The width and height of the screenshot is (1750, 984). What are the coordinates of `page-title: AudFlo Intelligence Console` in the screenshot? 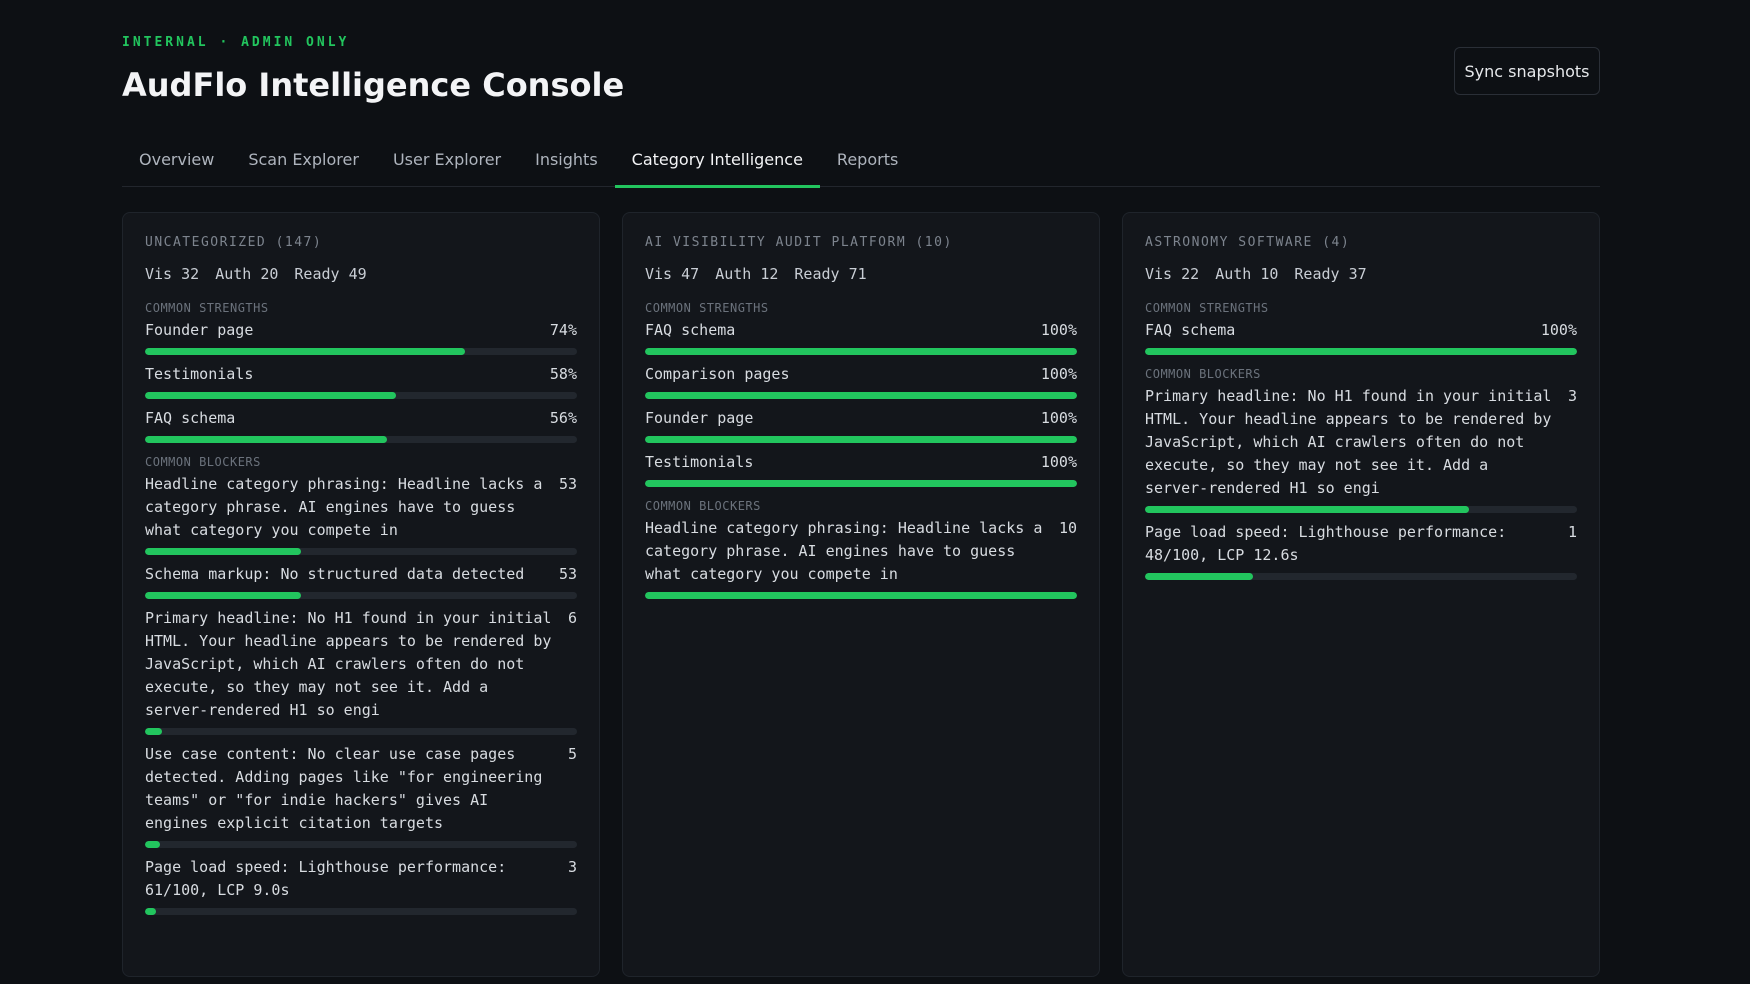 It's located at (373, 85).